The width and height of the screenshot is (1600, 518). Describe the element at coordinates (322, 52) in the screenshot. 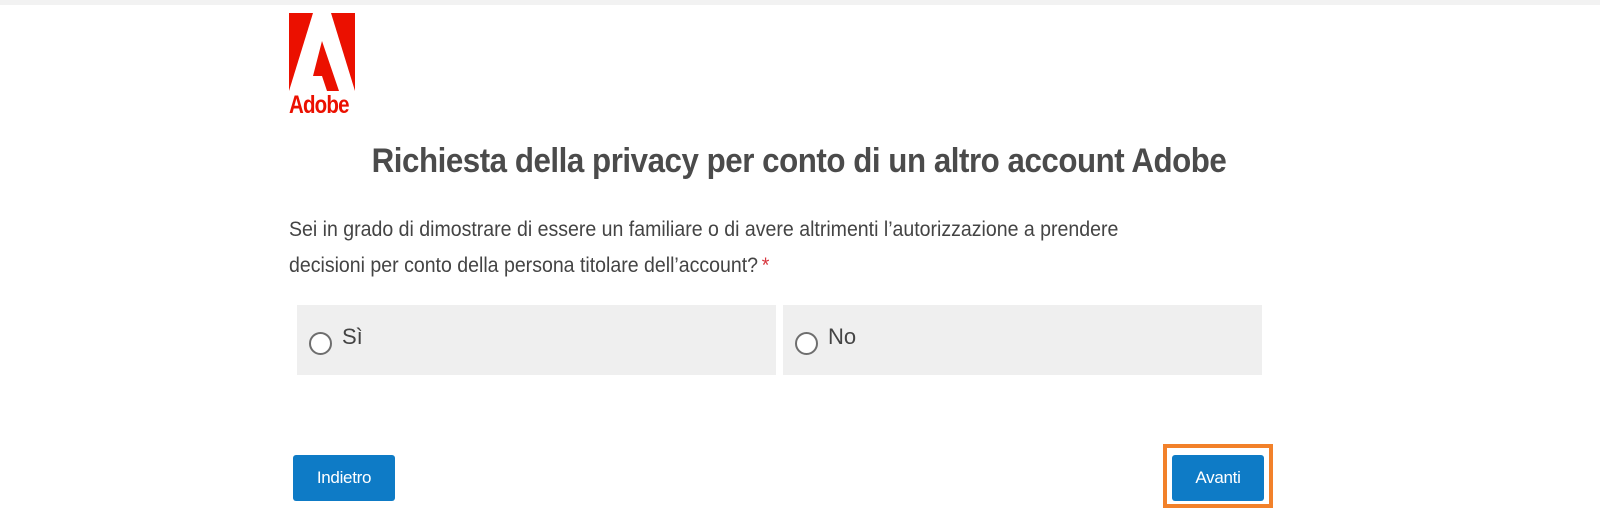

I see `adobe-logo-icon` at that location.